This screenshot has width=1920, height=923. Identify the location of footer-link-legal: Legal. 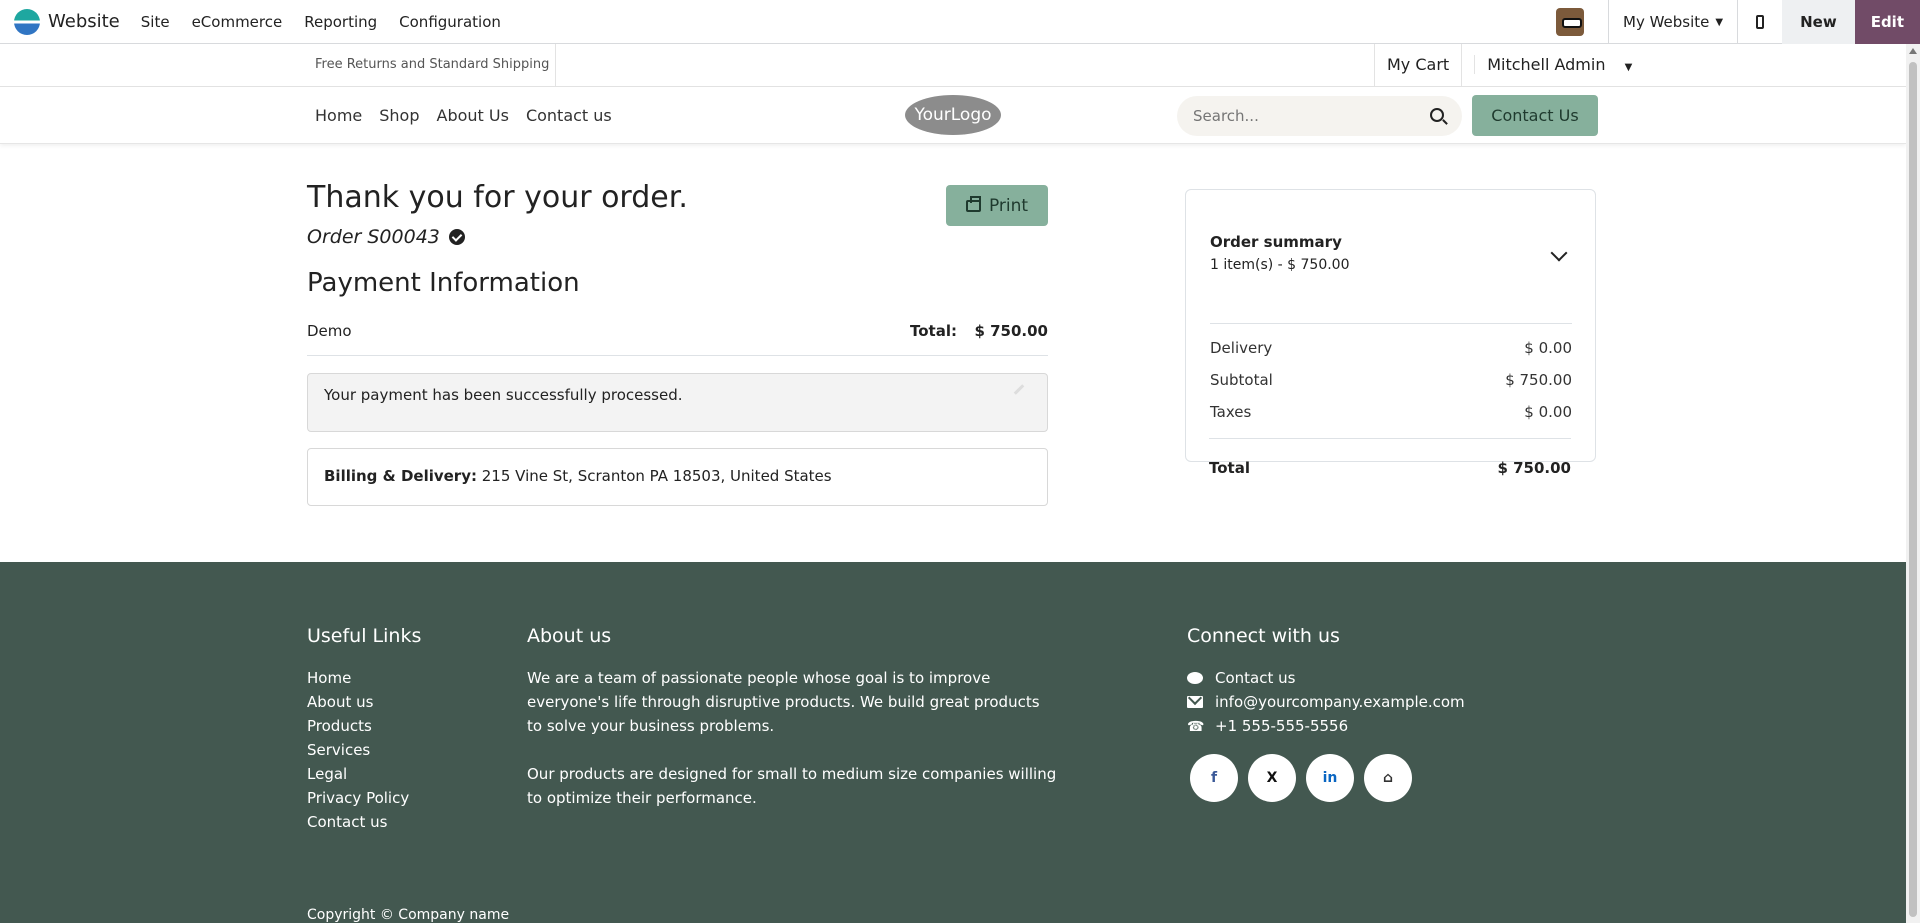
(358, 774).